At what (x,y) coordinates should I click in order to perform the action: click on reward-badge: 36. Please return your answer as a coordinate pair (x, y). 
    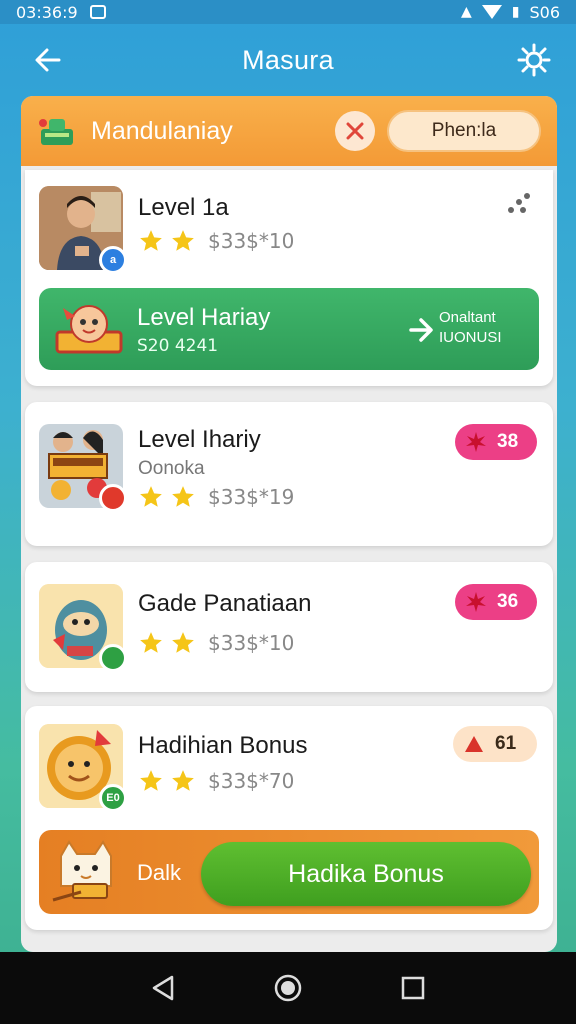
    Looking at the image, I should click on (496, 602).